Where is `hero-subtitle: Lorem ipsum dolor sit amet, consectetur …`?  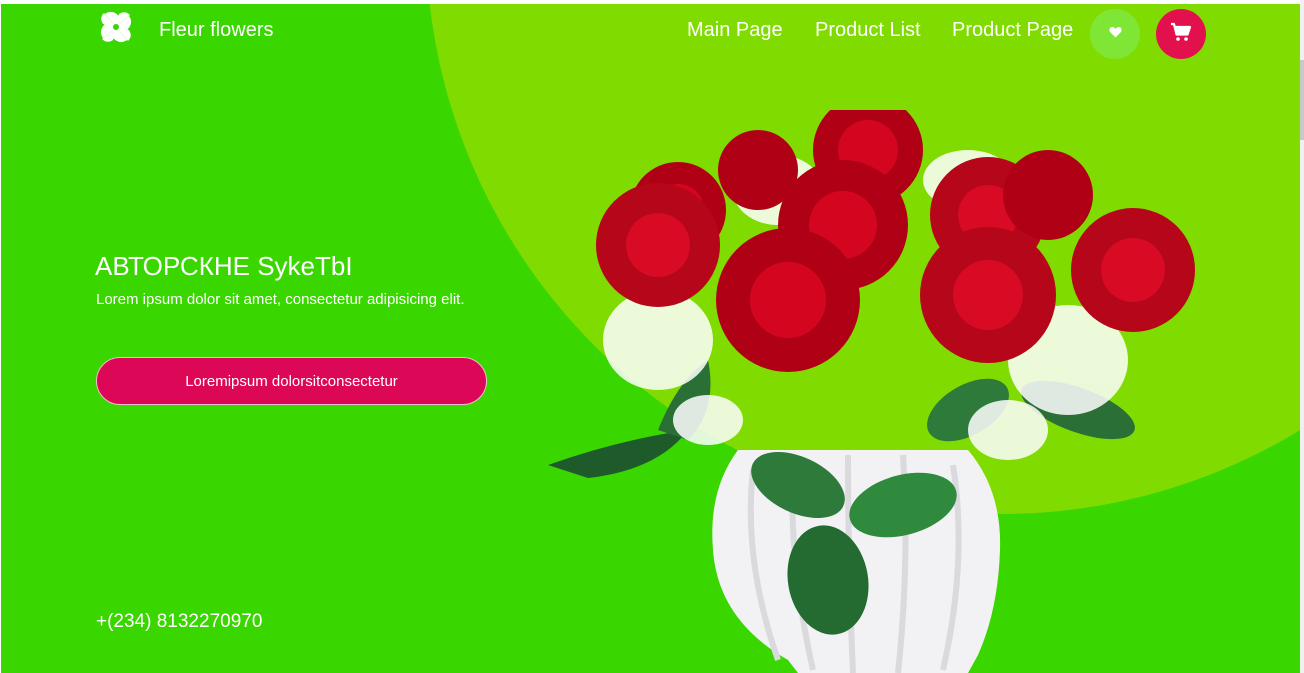
hero-subtitle: Lorem ipsum dolor sit amet, consectetur … is located at coordinates (280, 299).